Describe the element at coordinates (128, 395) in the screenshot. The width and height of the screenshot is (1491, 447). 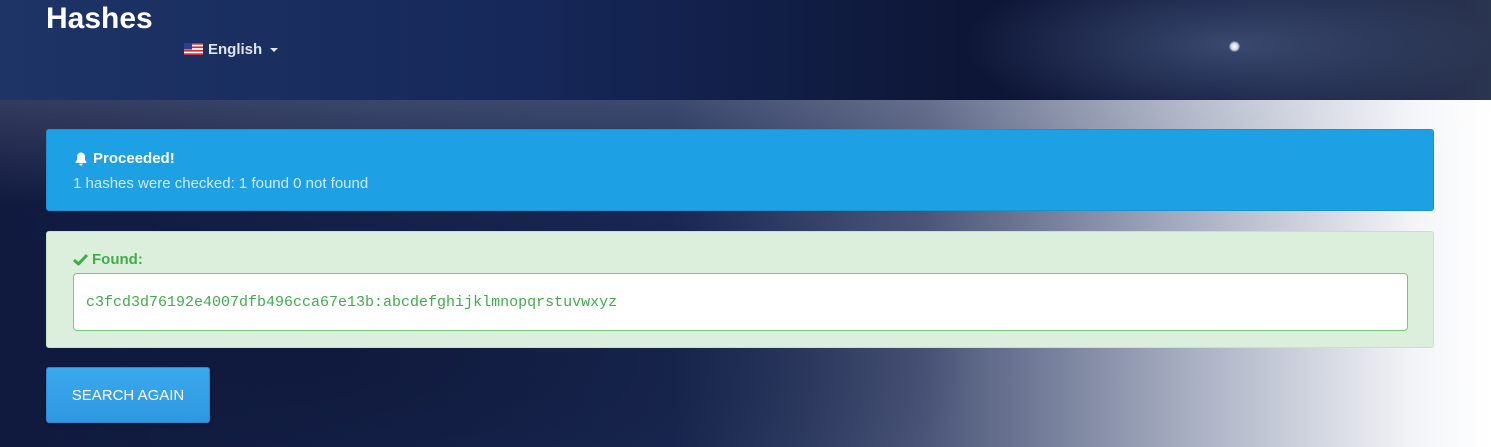
I see `search-again-button: SEARCH AGAIN` at that location.